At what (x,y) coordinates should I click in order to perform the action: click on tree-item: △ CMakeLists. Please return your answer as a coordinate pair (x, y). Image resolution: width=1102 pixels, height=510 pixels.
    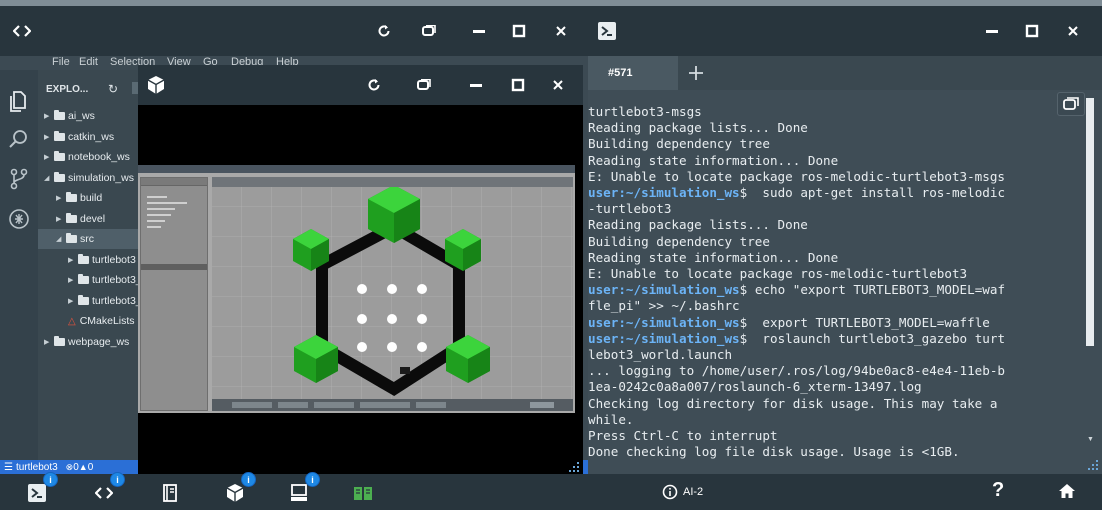
    Looking at the image, I should click on (86, 321).